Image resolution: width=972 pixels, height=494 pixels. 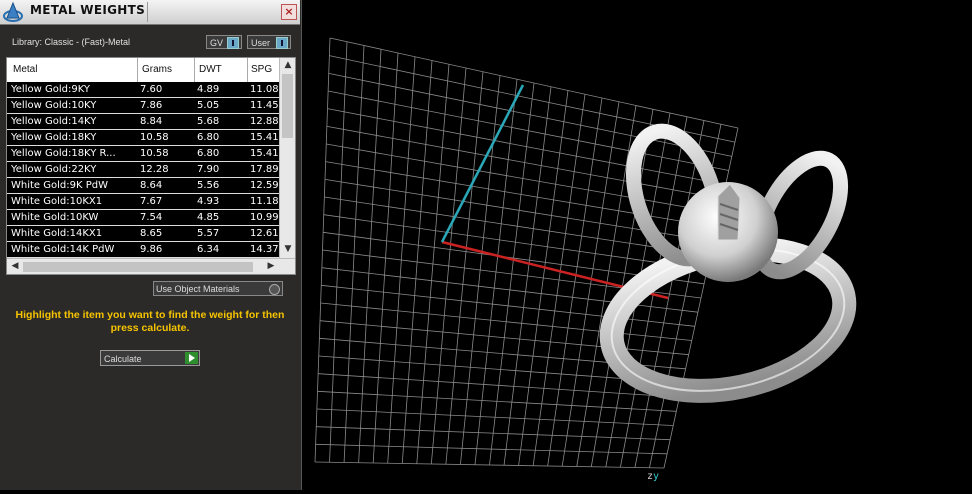 What do you see at coordinates (25, 69) in the screenshot?
I see `column-header-metal: Metal` at bounding box center [25, 69].